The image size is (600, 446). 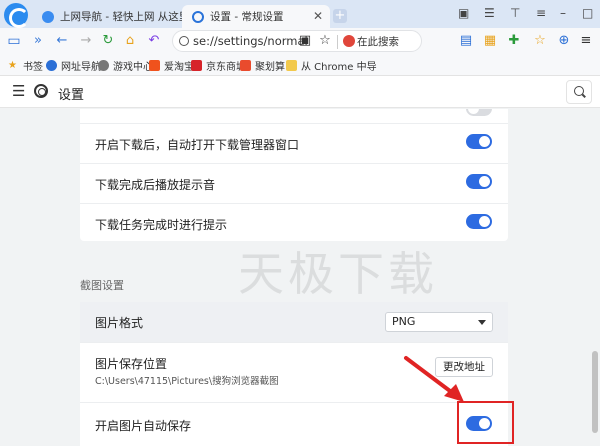 I want to click on divider, so click(x=337, y=42).